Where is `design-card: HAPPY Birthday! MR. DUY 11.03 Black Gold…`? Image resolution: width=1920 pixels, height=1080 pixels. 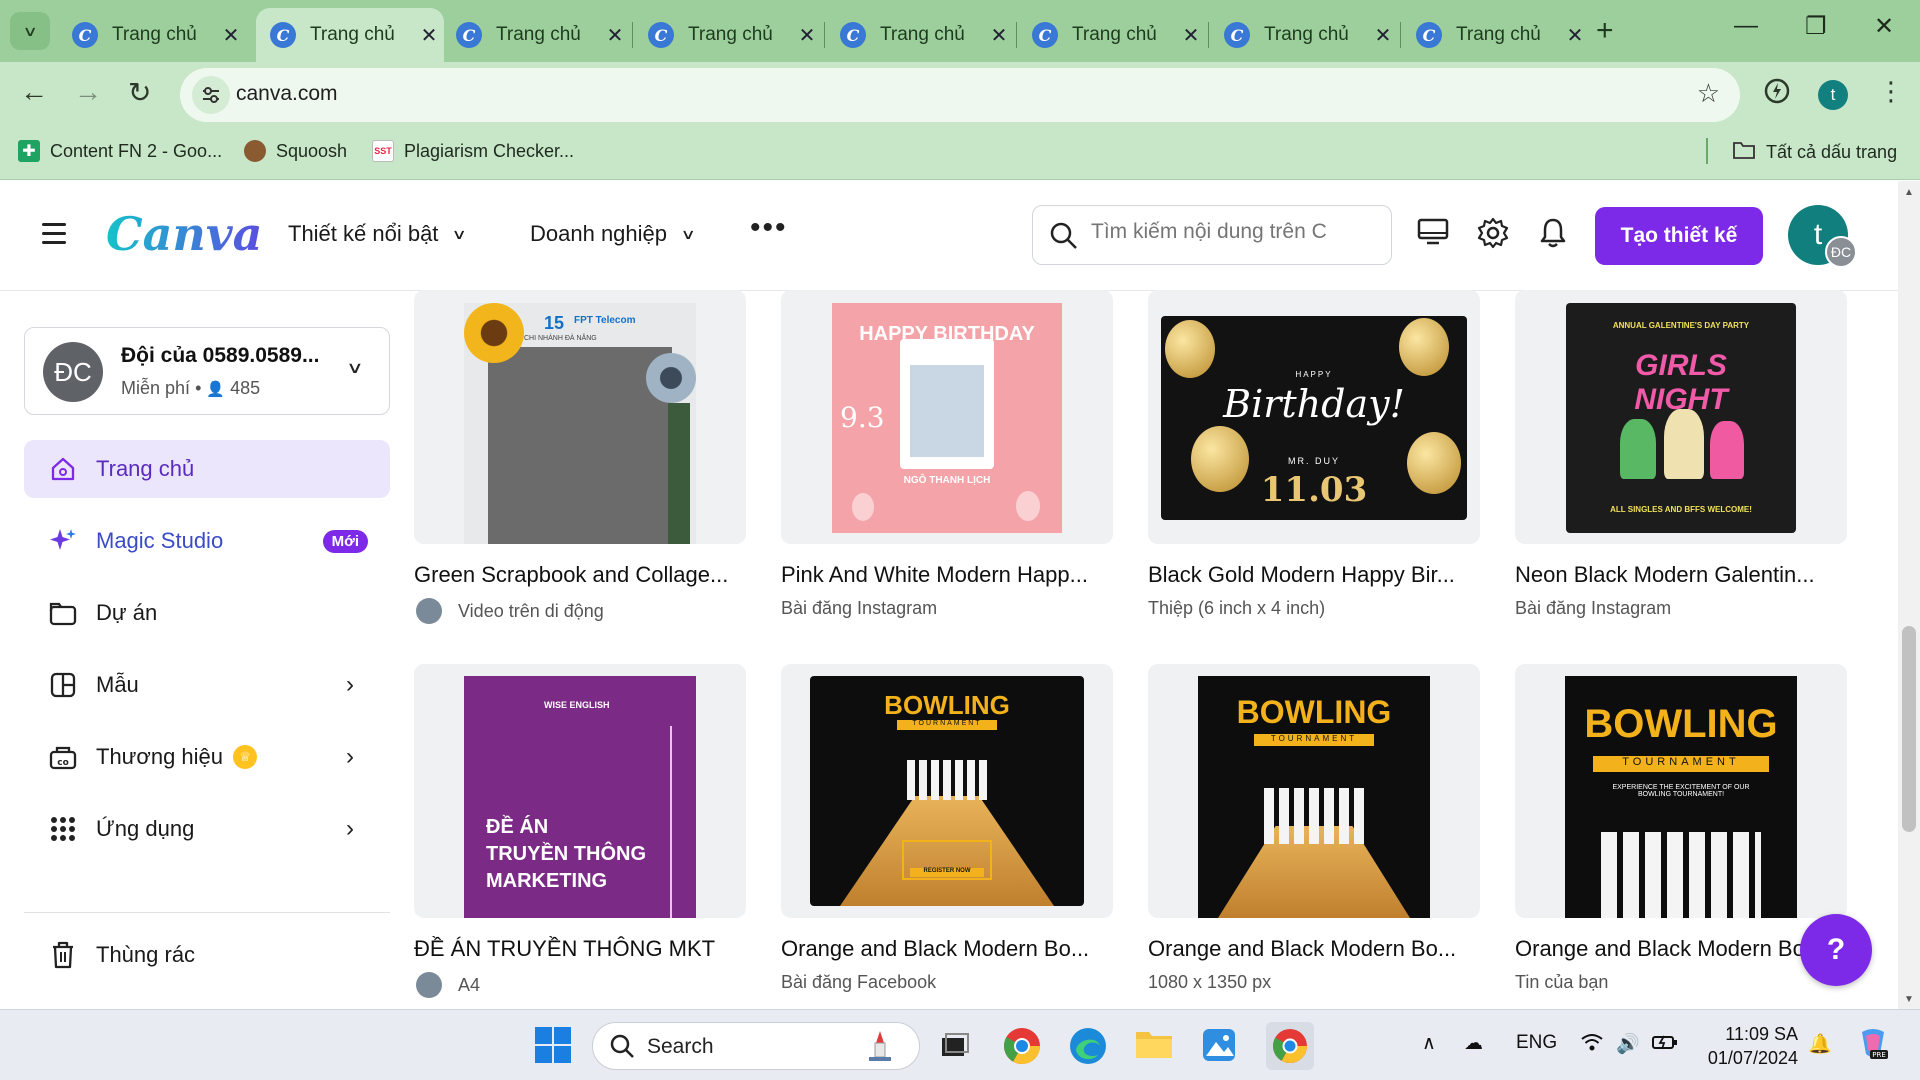
design-card: HAPPY Birthday! MR. DUY 11.03 Black Gold… is located at coordinates (1314, 454).